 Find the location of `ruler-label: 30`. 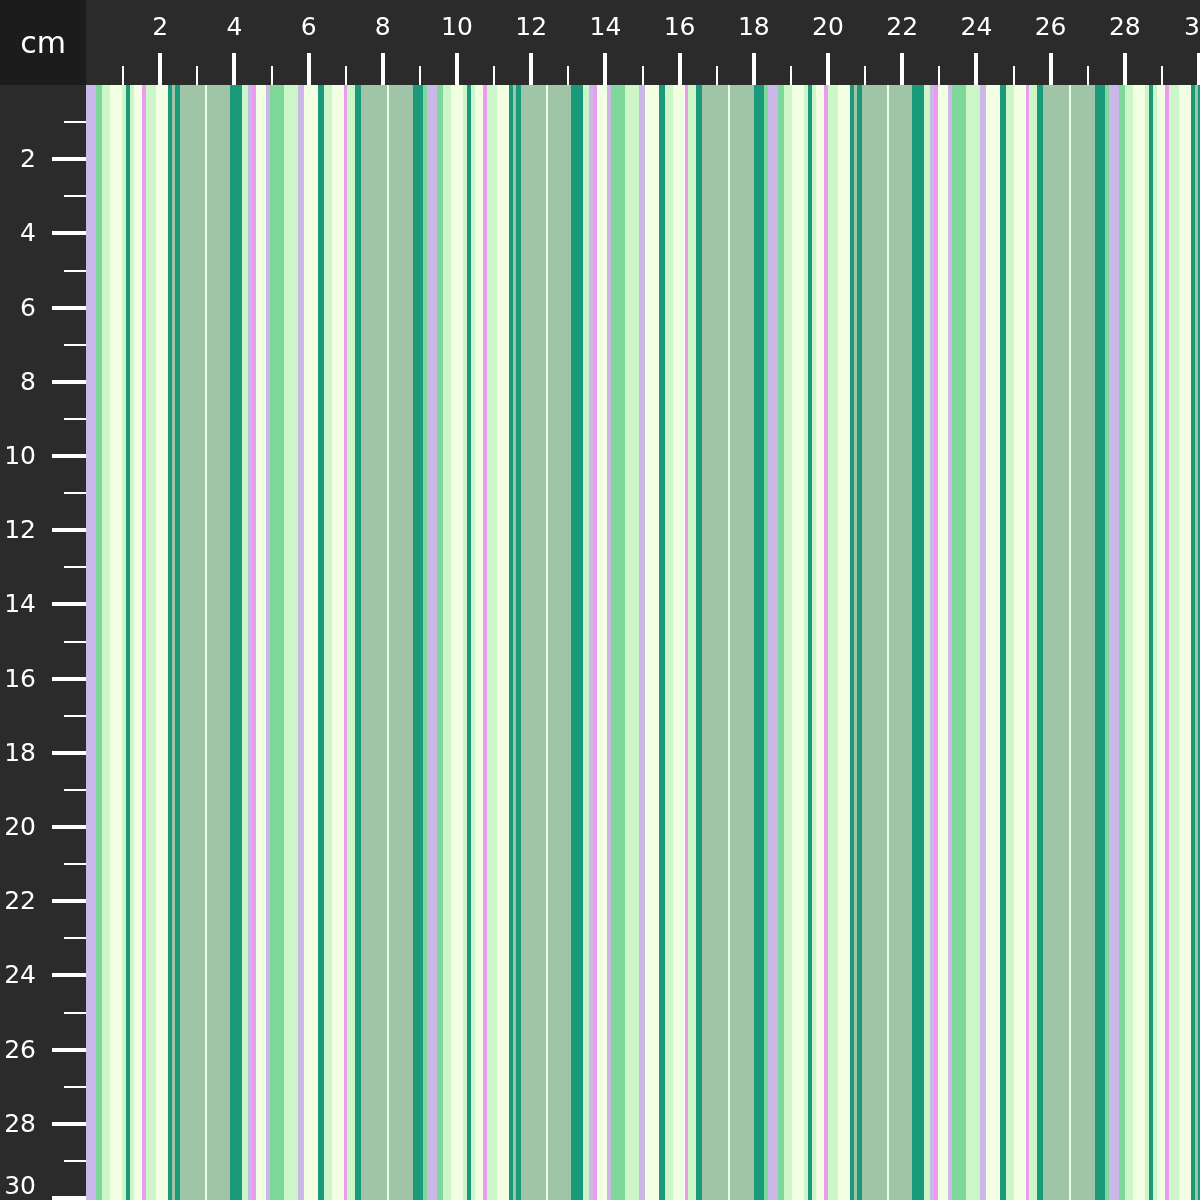

ruler-label: 30 is located at coordinates (20, 1186).